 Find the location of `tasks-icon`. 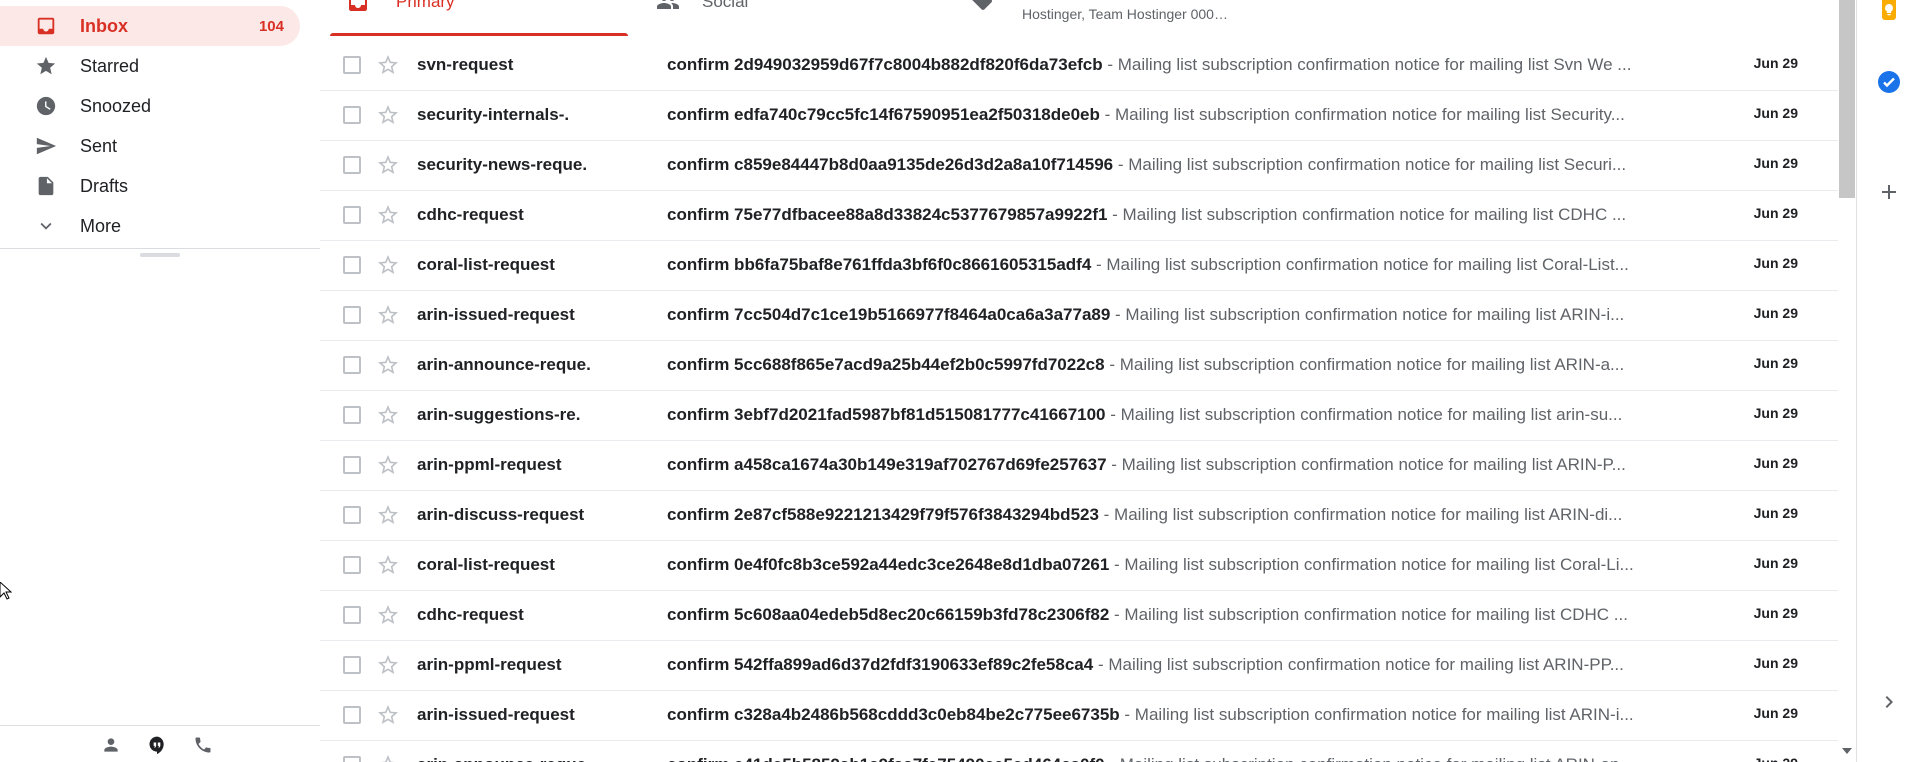

tasks-icon is located at coordinates (1889, 82).